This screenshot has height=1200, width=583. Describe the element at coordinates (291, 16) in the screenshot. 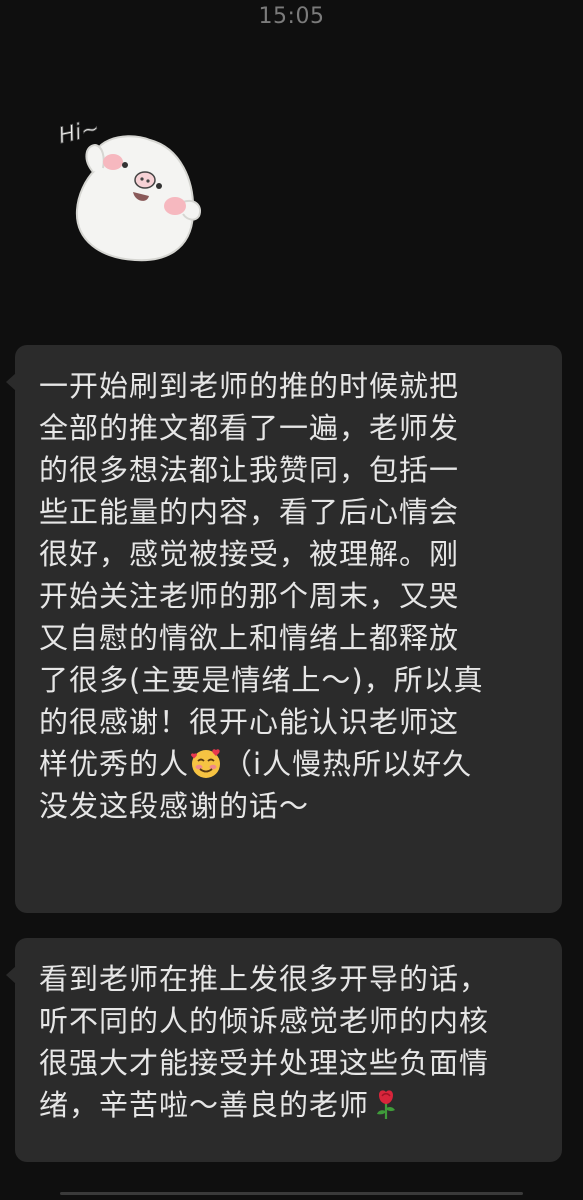

I see `message-timestamp: 15:05` at that location.